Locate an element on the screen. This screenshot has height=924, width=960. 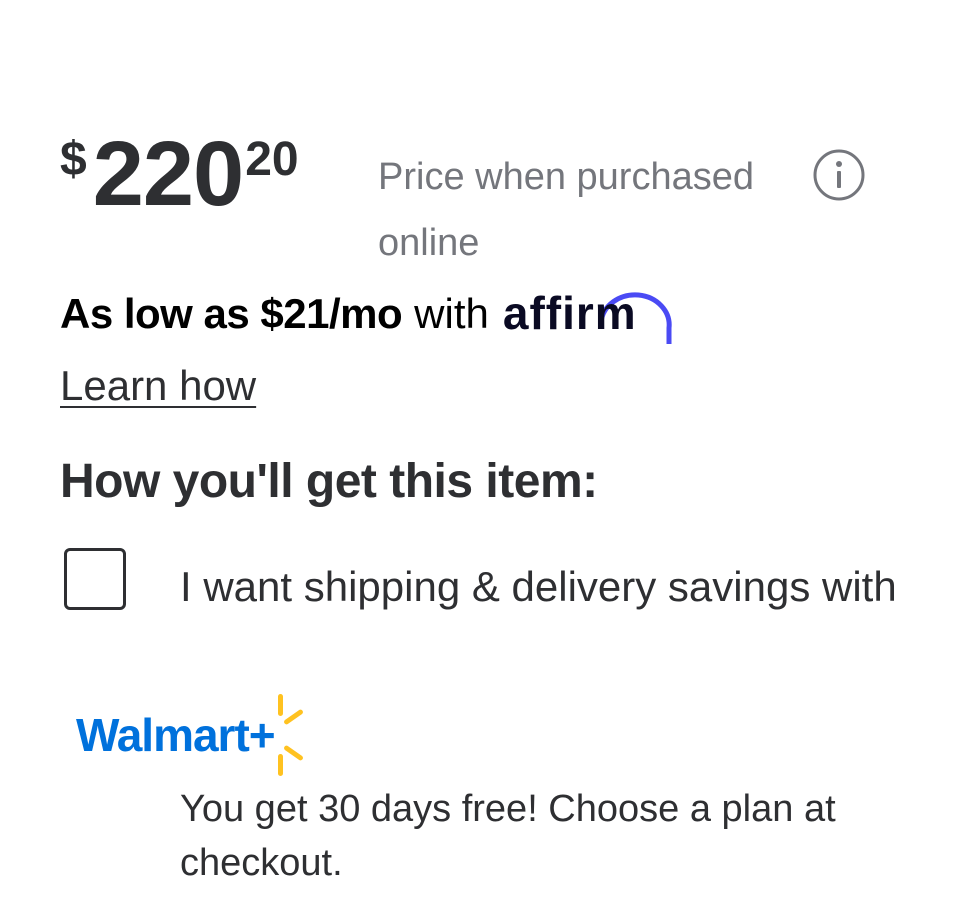
price-cents: 20 is located at coordinates (272, 159).